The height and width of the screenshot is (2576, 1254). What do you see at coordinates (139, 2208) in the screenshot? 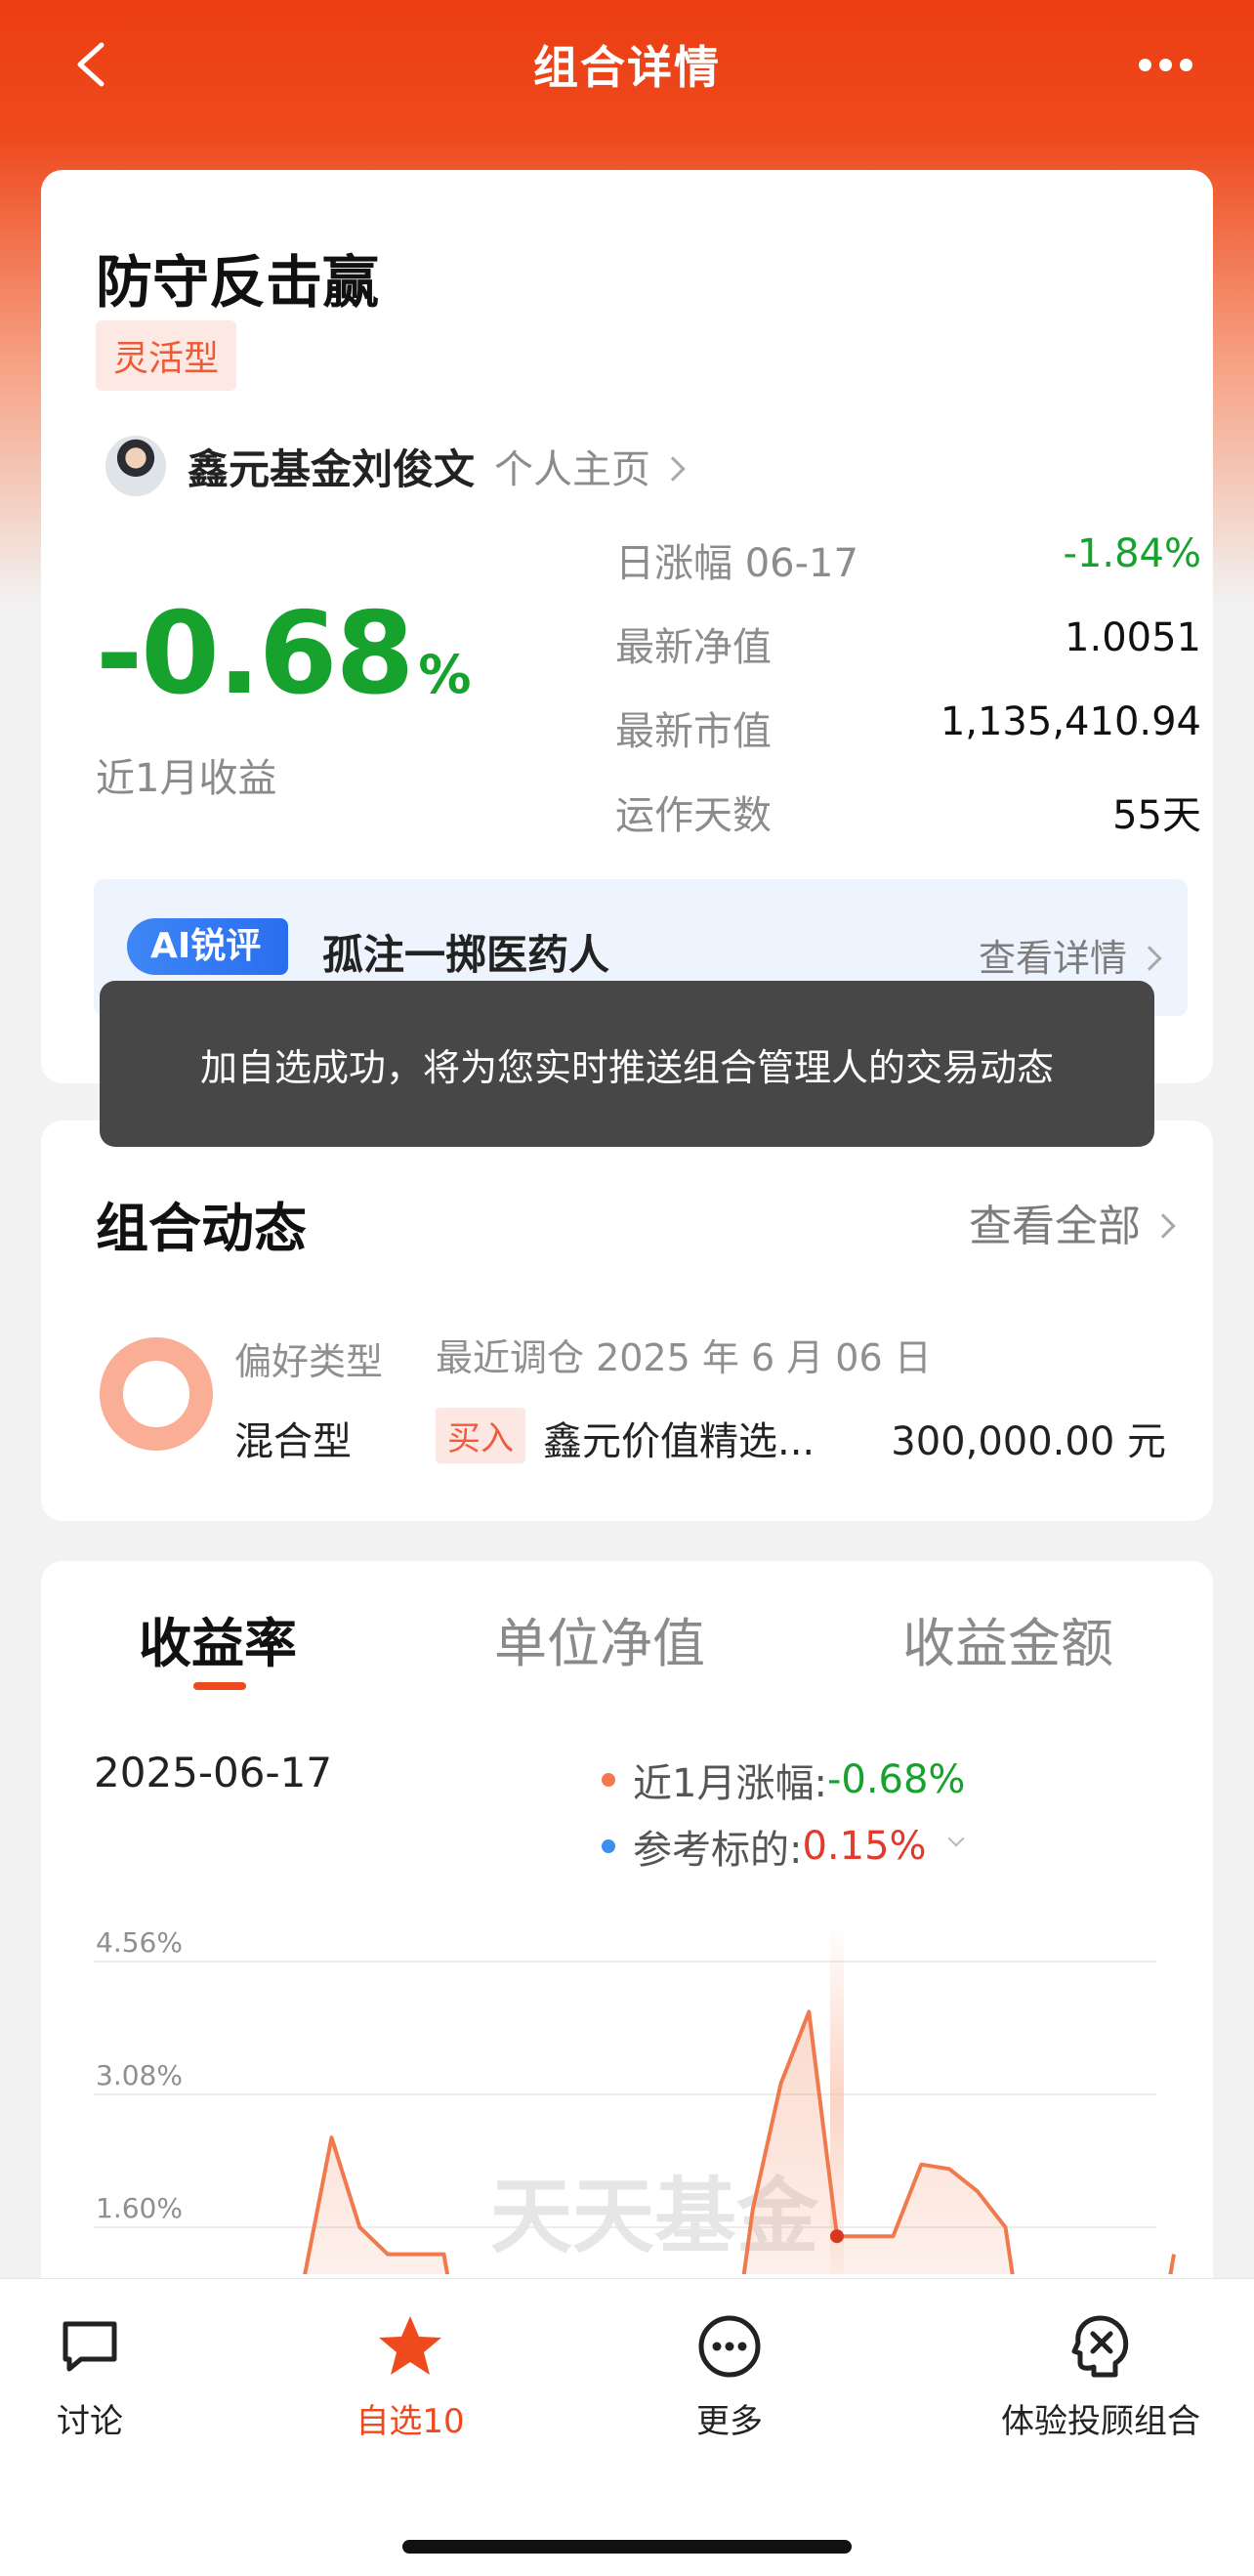
I see `y-tick-label: 1.60%` at bounding box center [139, 2208].